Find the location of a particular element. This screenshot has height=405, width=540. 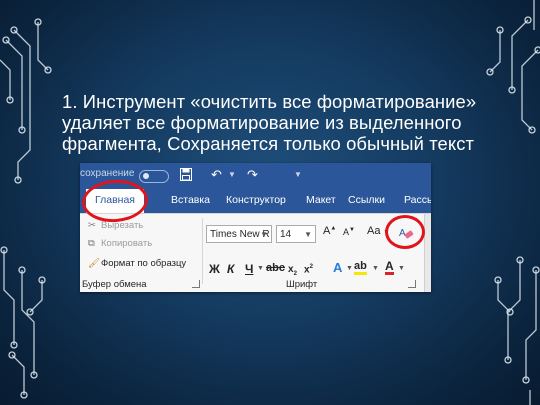

italic-button: К is located at coordinates (230, 269).